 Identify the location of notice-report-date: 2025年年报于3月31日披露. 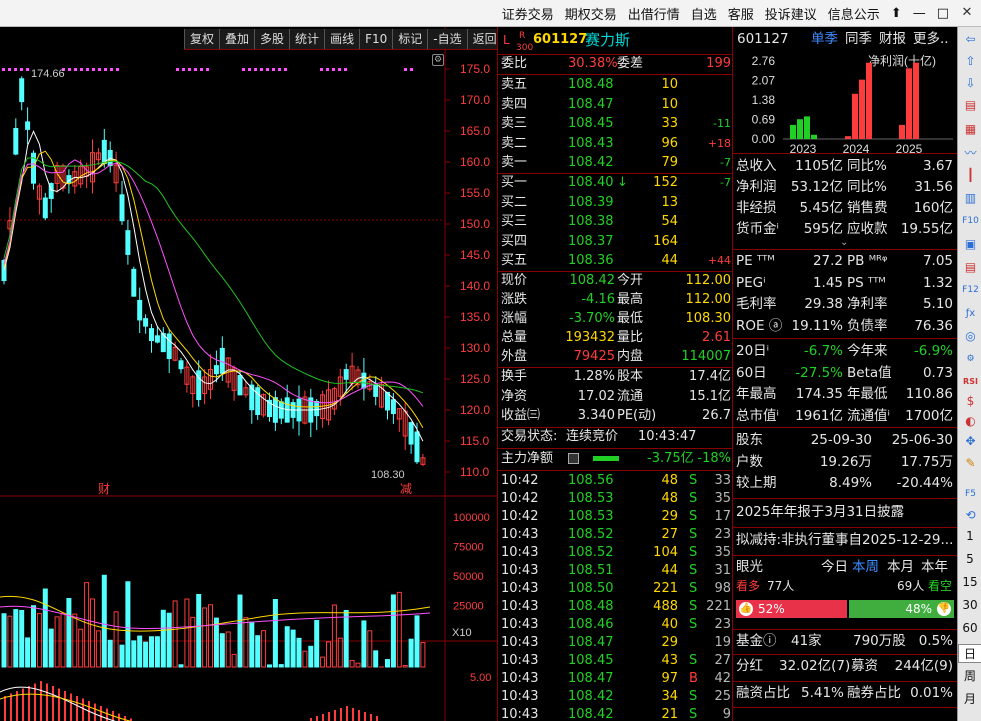
(845, 512).